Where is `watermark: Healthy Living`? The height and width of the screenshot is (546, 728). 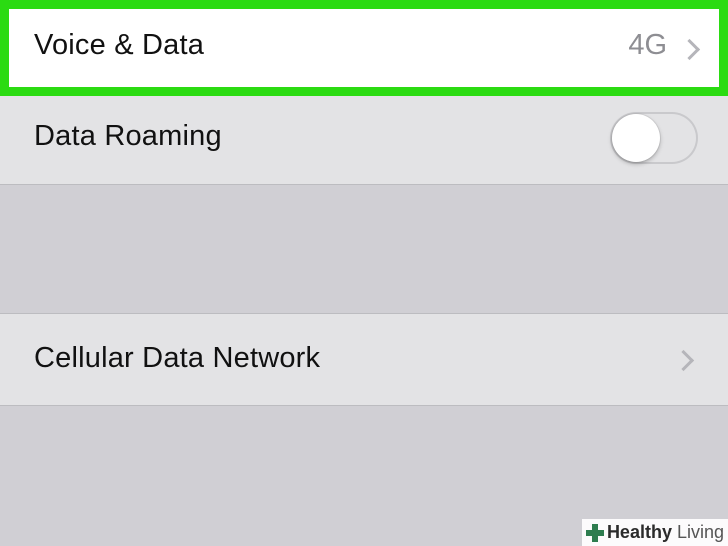 watermark: Healthy Living is located at coordinates (654, 532).